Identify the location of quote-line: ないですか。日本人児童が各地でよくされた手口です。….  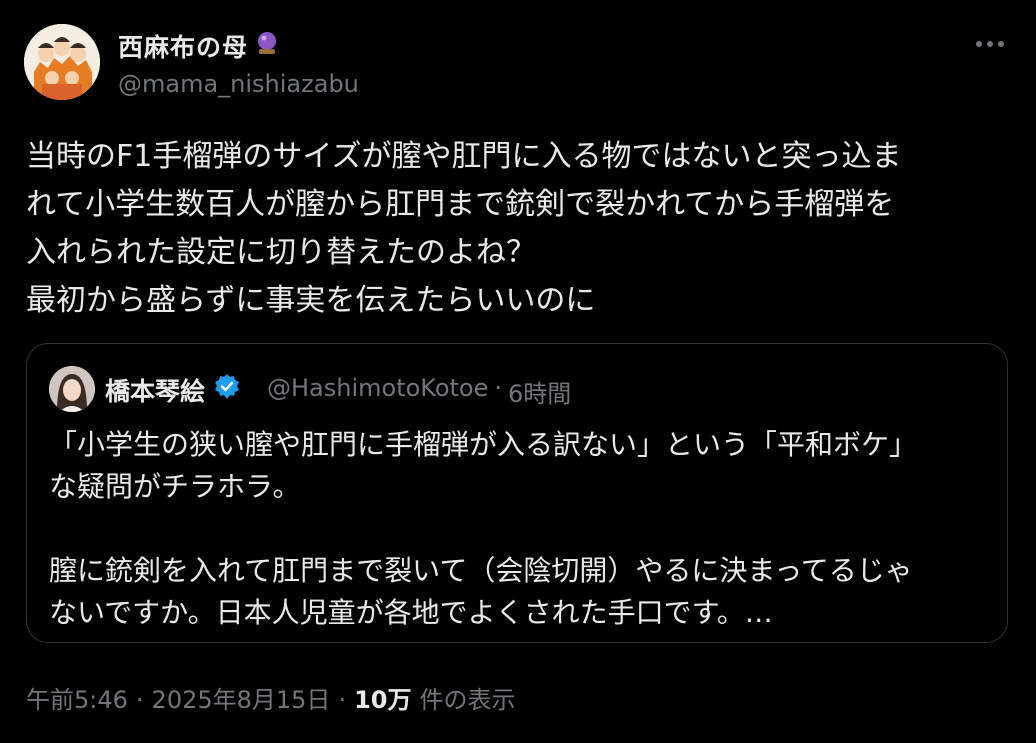
(411, 612).